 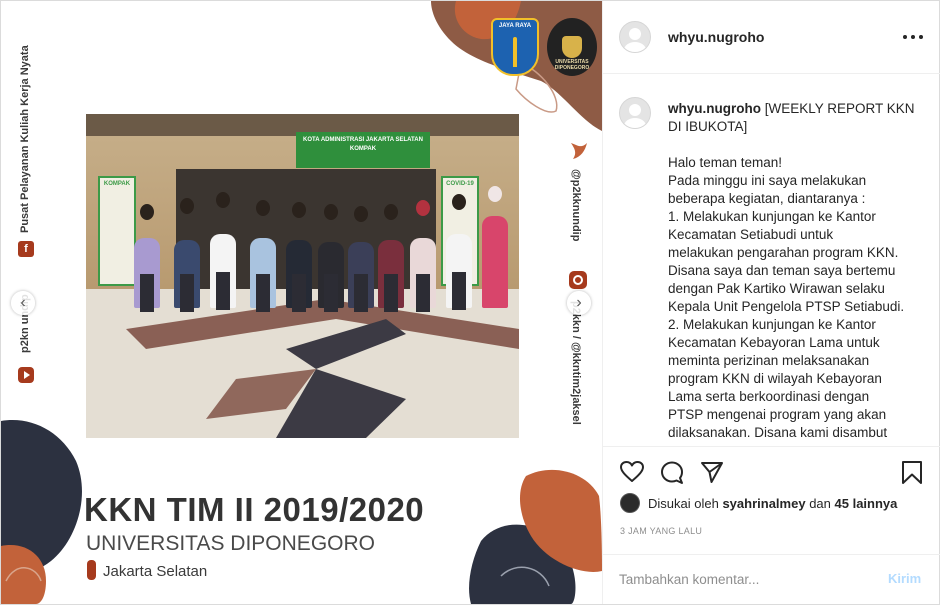 I want to click on youtube-icon, so click(x=26, y=375).